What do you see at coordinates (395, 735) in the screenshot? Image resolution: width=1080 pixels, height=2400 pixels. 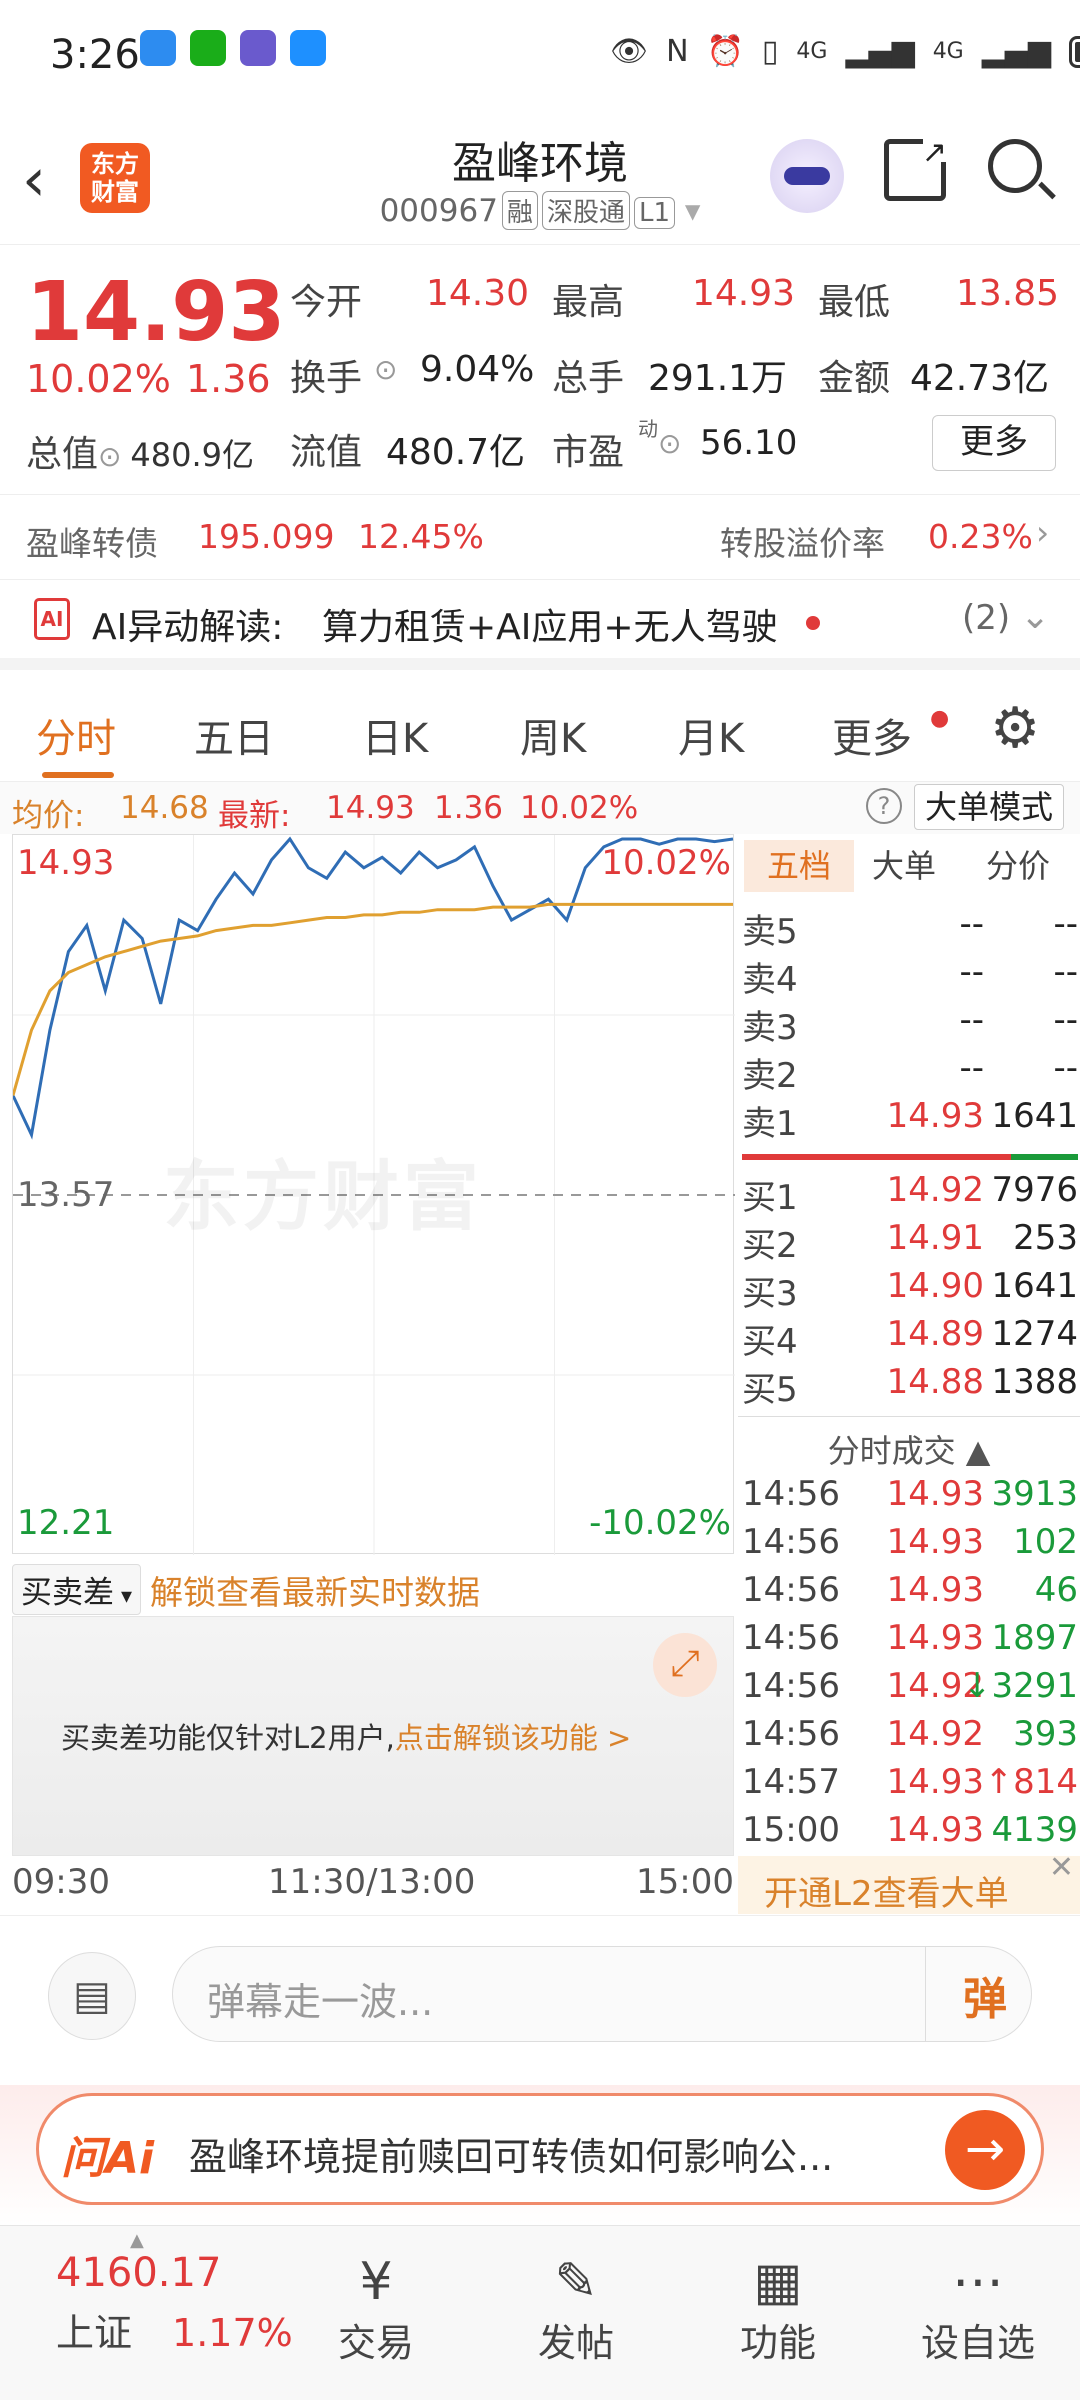 I see `tab-daily-k: 日K` at bounding box center [395, 735].